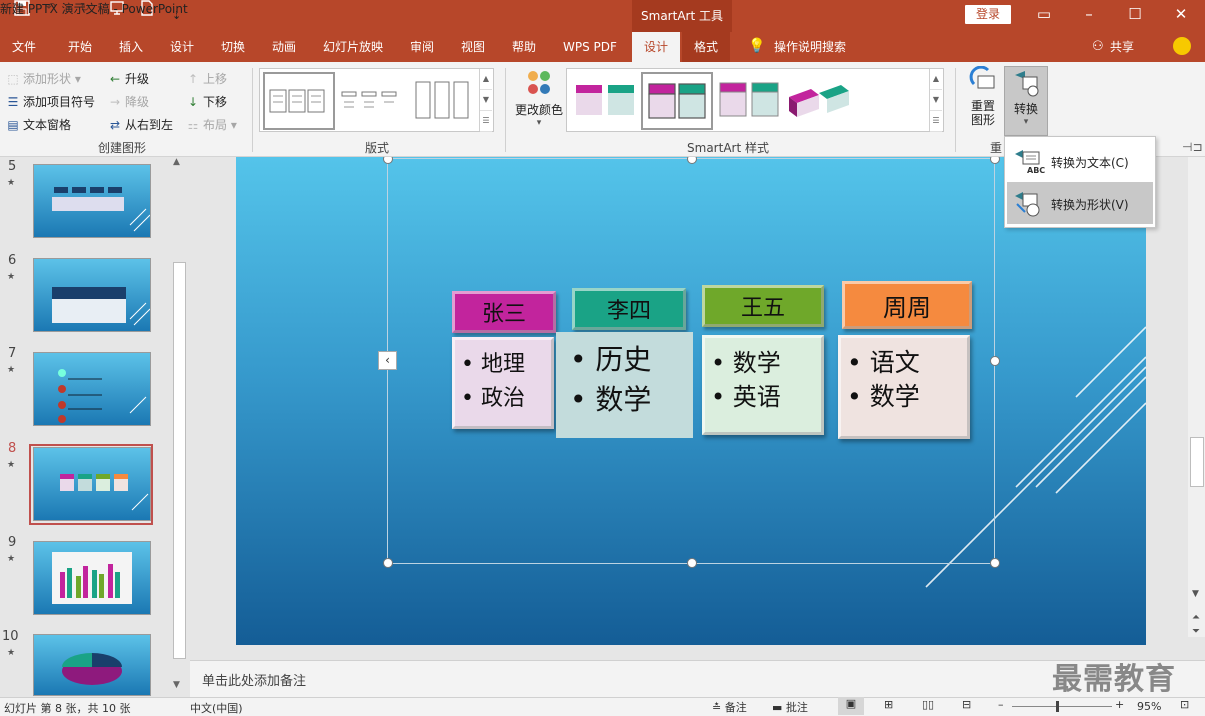  Describe the element at coordinates (1062, 706) in the screenshot. I see `zoom-slider` at that location.